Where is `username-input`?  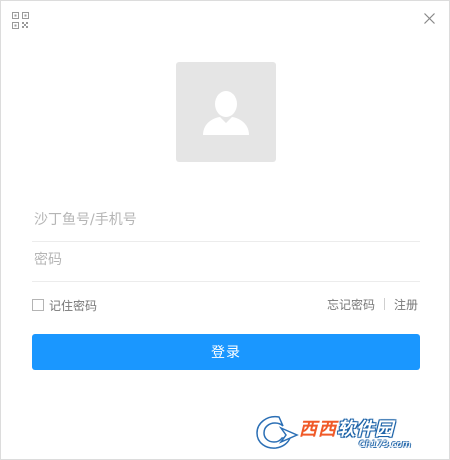
username-input is located at coordinates (227, 220).